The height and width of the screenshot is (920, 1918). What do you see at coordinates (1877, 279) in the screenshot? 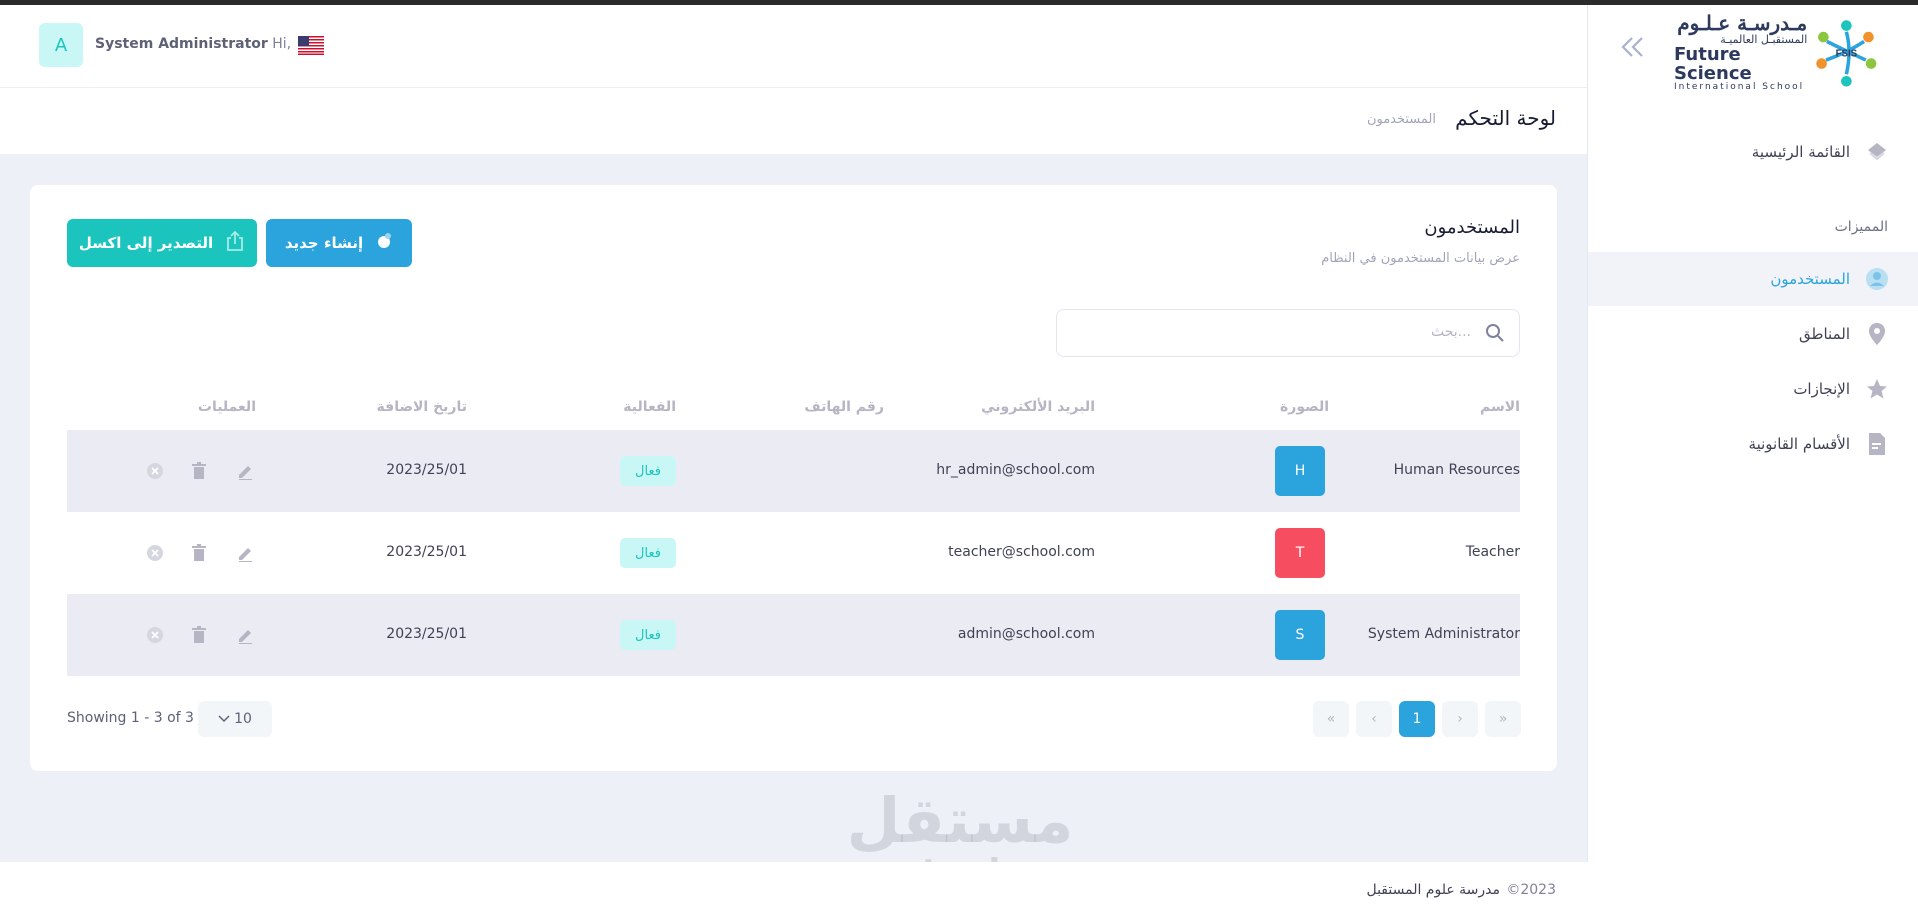
I see `user-icon` at bounding box center [1877, 279].